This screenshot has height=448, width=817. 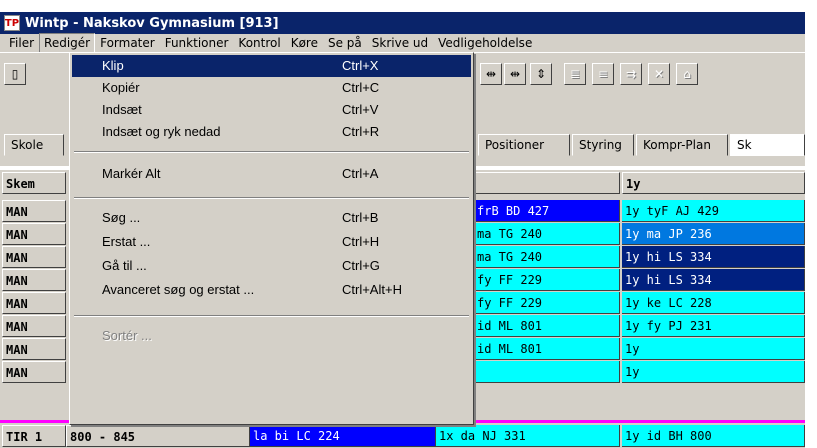 I want to click on align-left-icon: ≡, so click(x=603, y=74).